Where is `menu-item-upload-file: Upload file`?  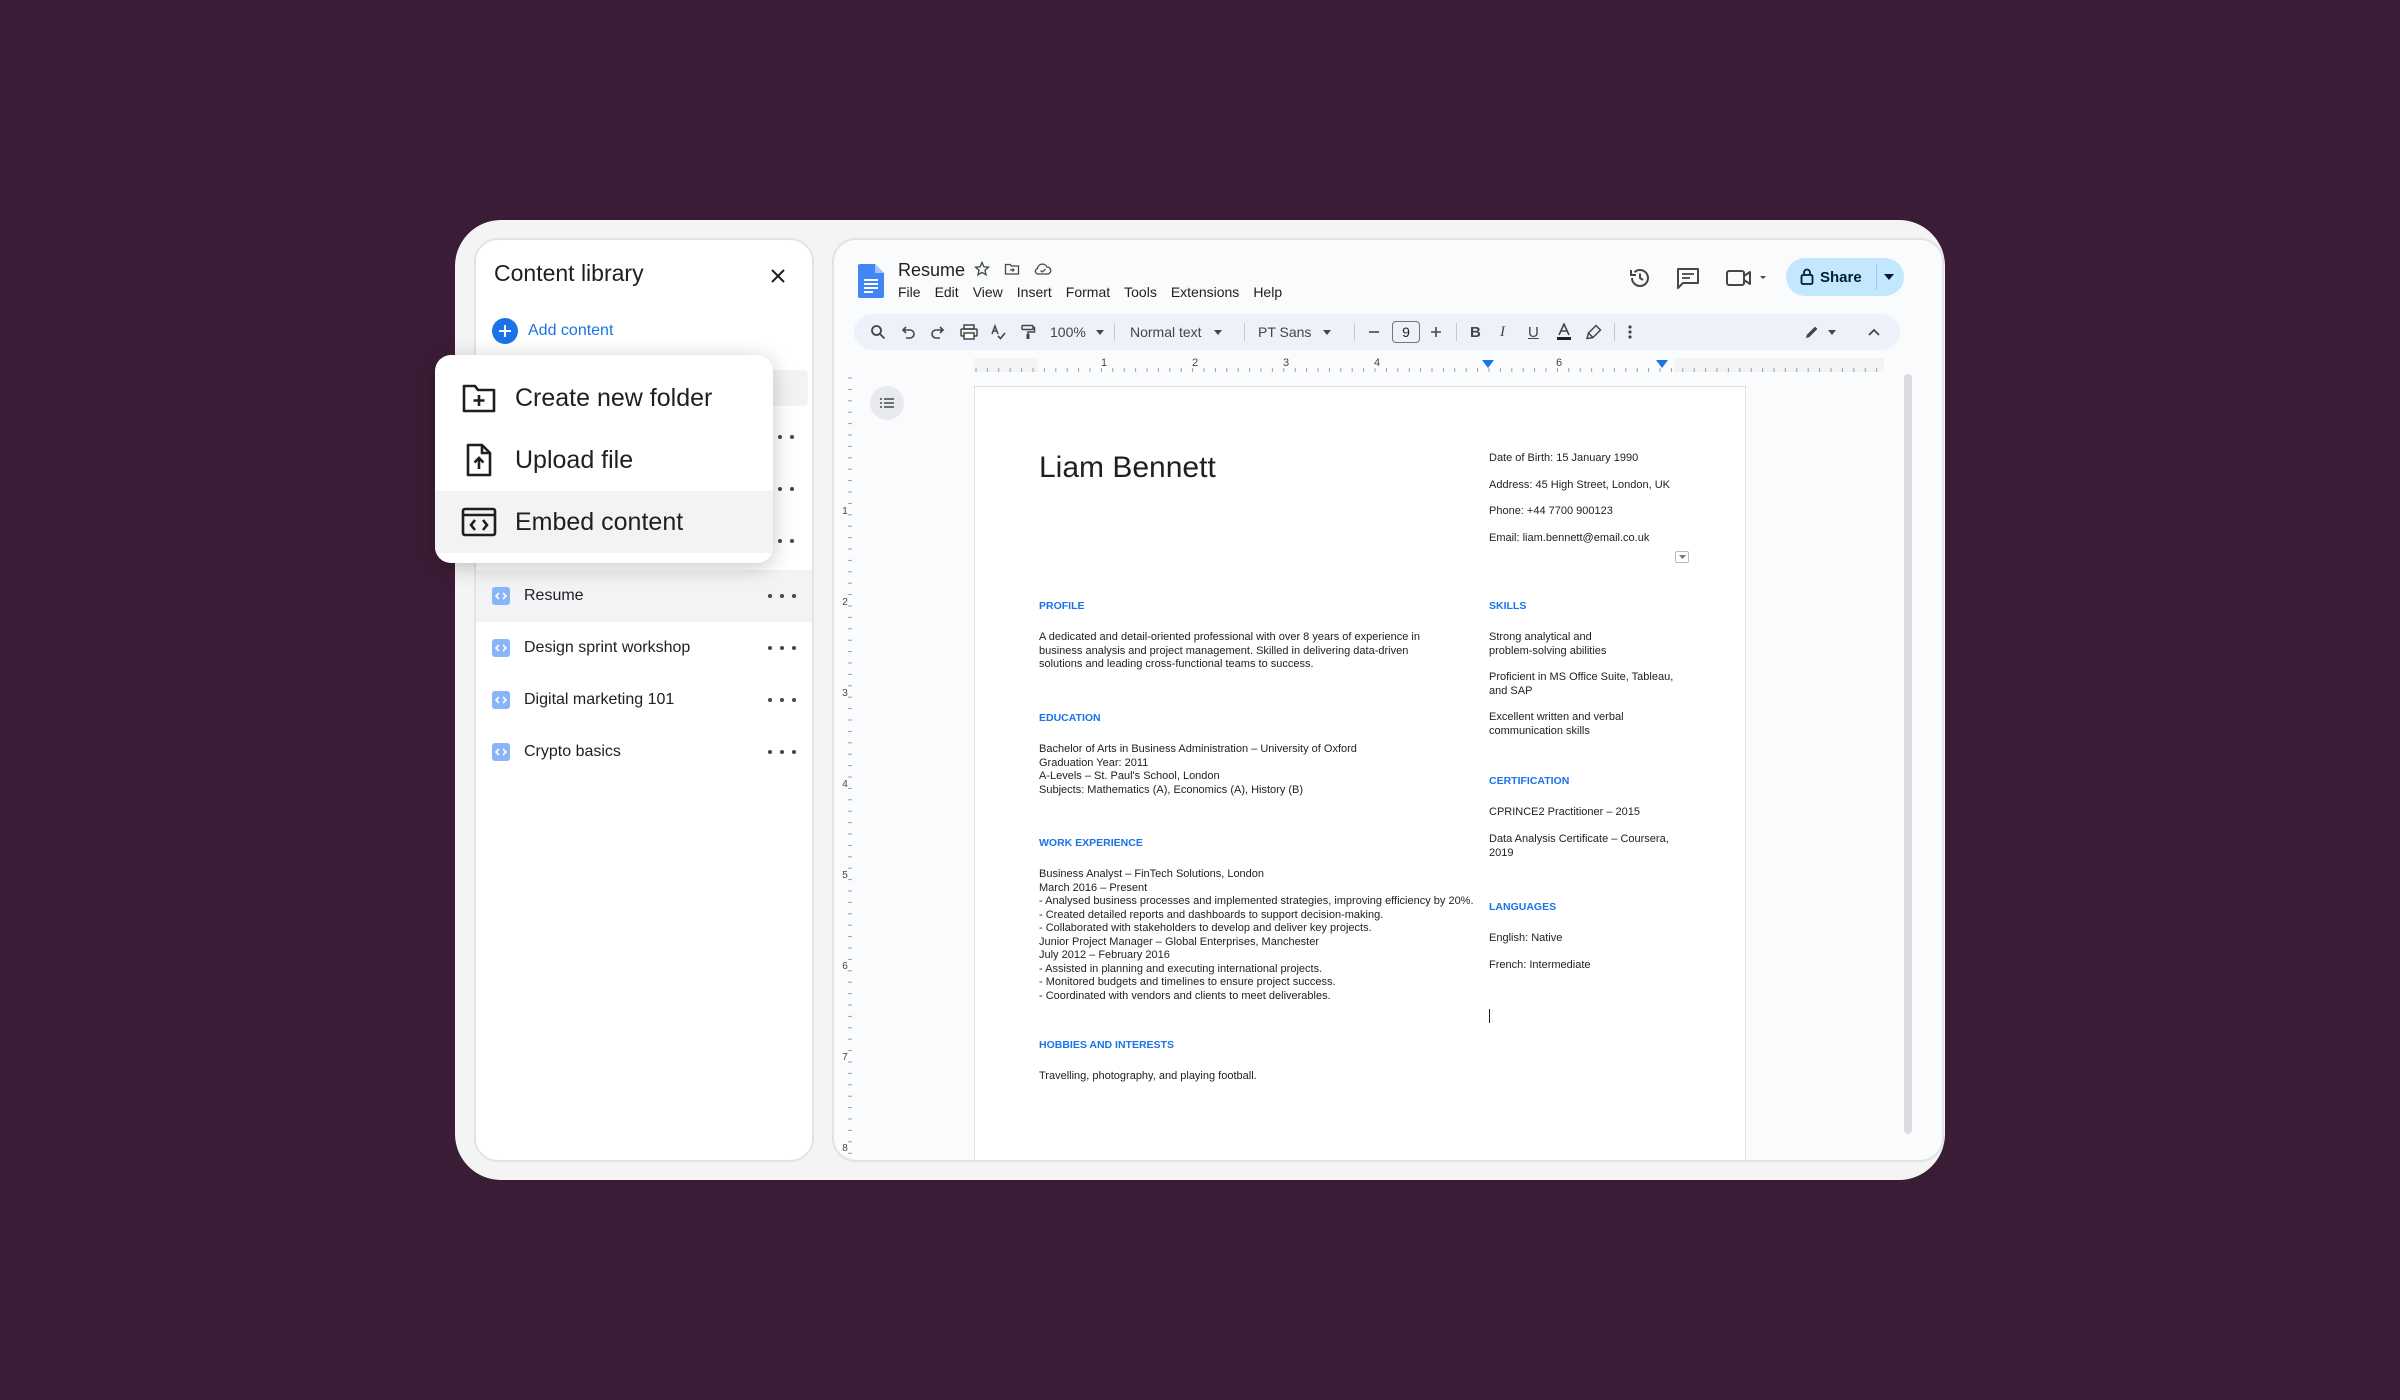 menu-item-upload-file: Upload file is located at coordinates (604, 460).